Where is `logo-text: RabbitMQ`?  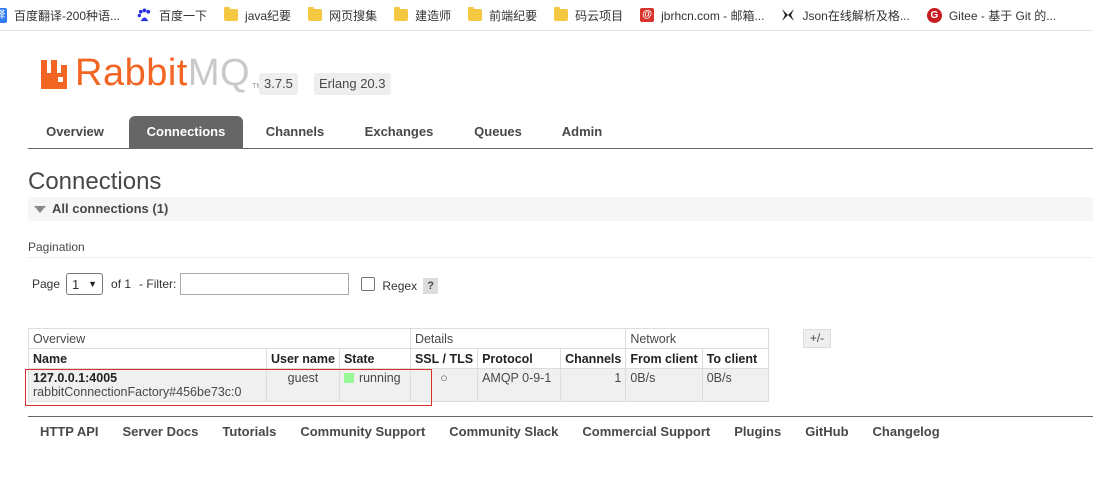
logo-text: RabbitMQ is located at coordinates (162, 73).